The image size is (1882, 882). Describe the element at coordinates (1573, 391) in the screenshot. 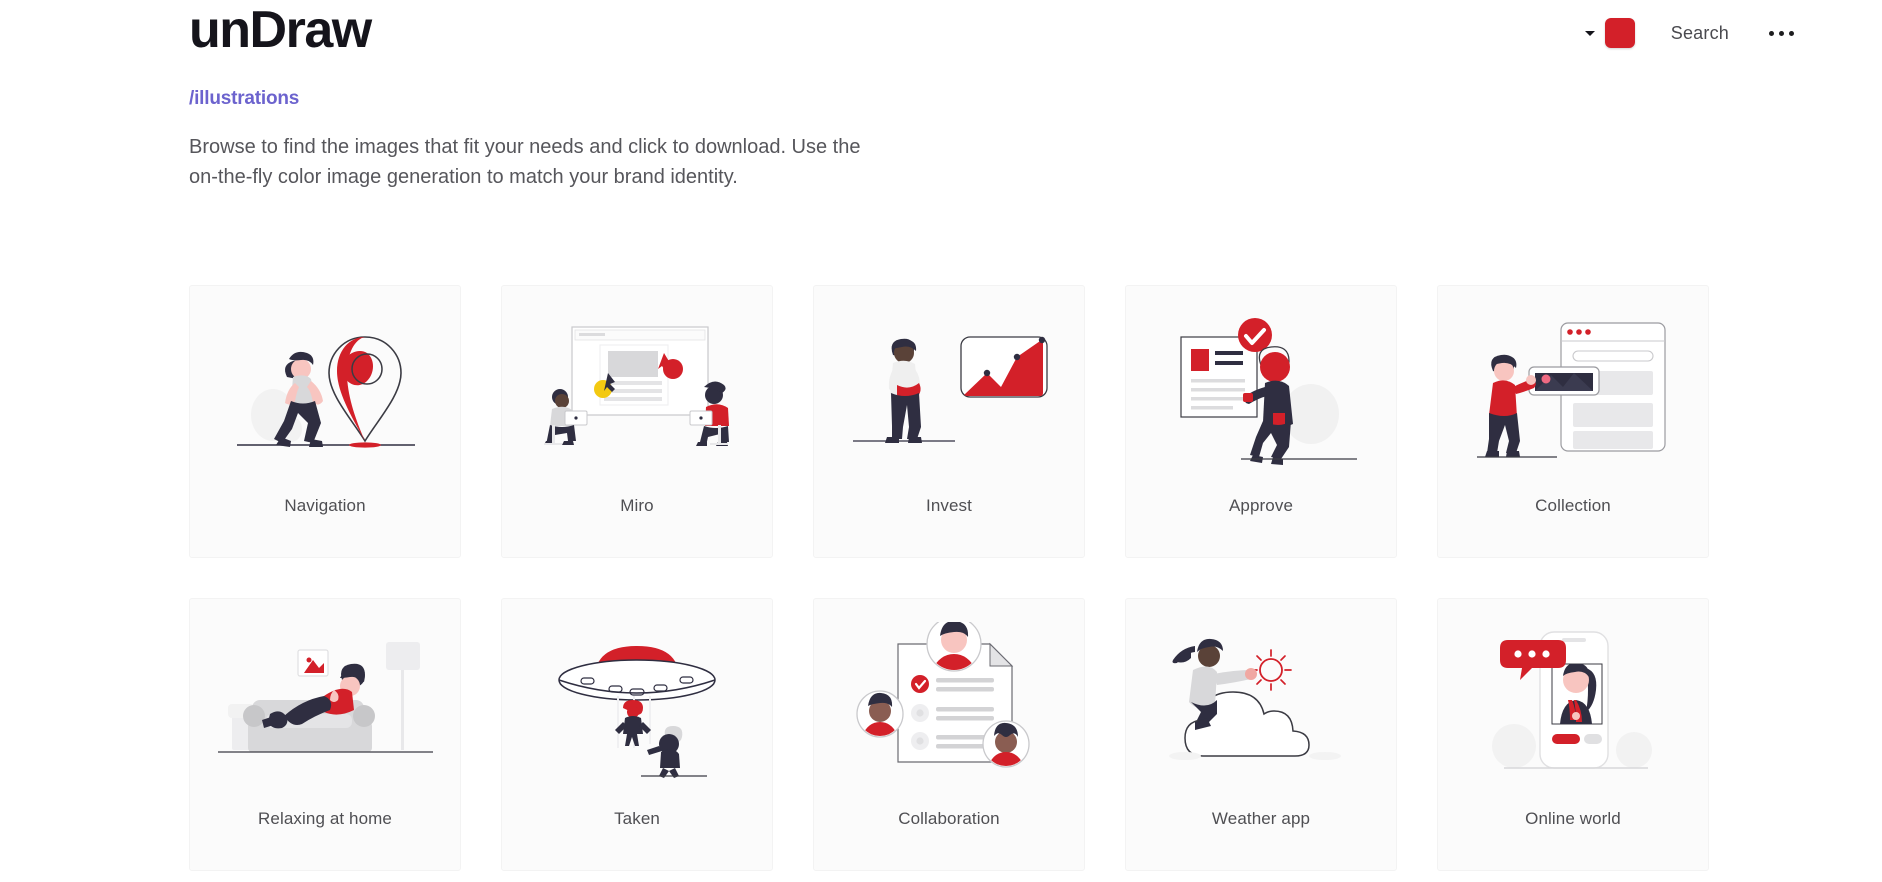

I see `collection-illustration` at that location.